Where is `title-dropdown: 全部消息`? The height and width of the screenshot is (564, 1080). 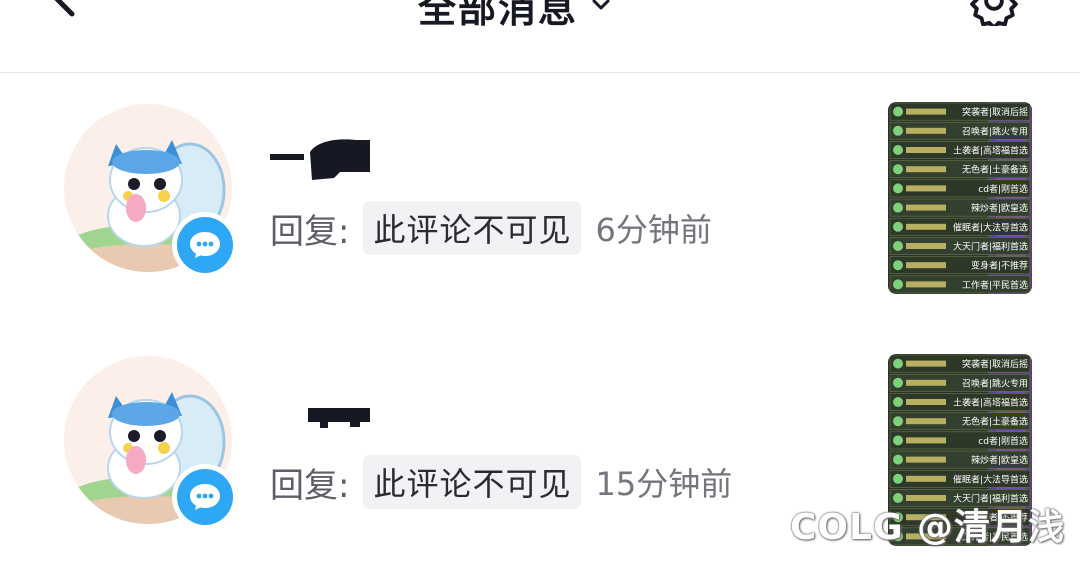 title-dropdown: 全部消息 is located at coordinates (515, 16).